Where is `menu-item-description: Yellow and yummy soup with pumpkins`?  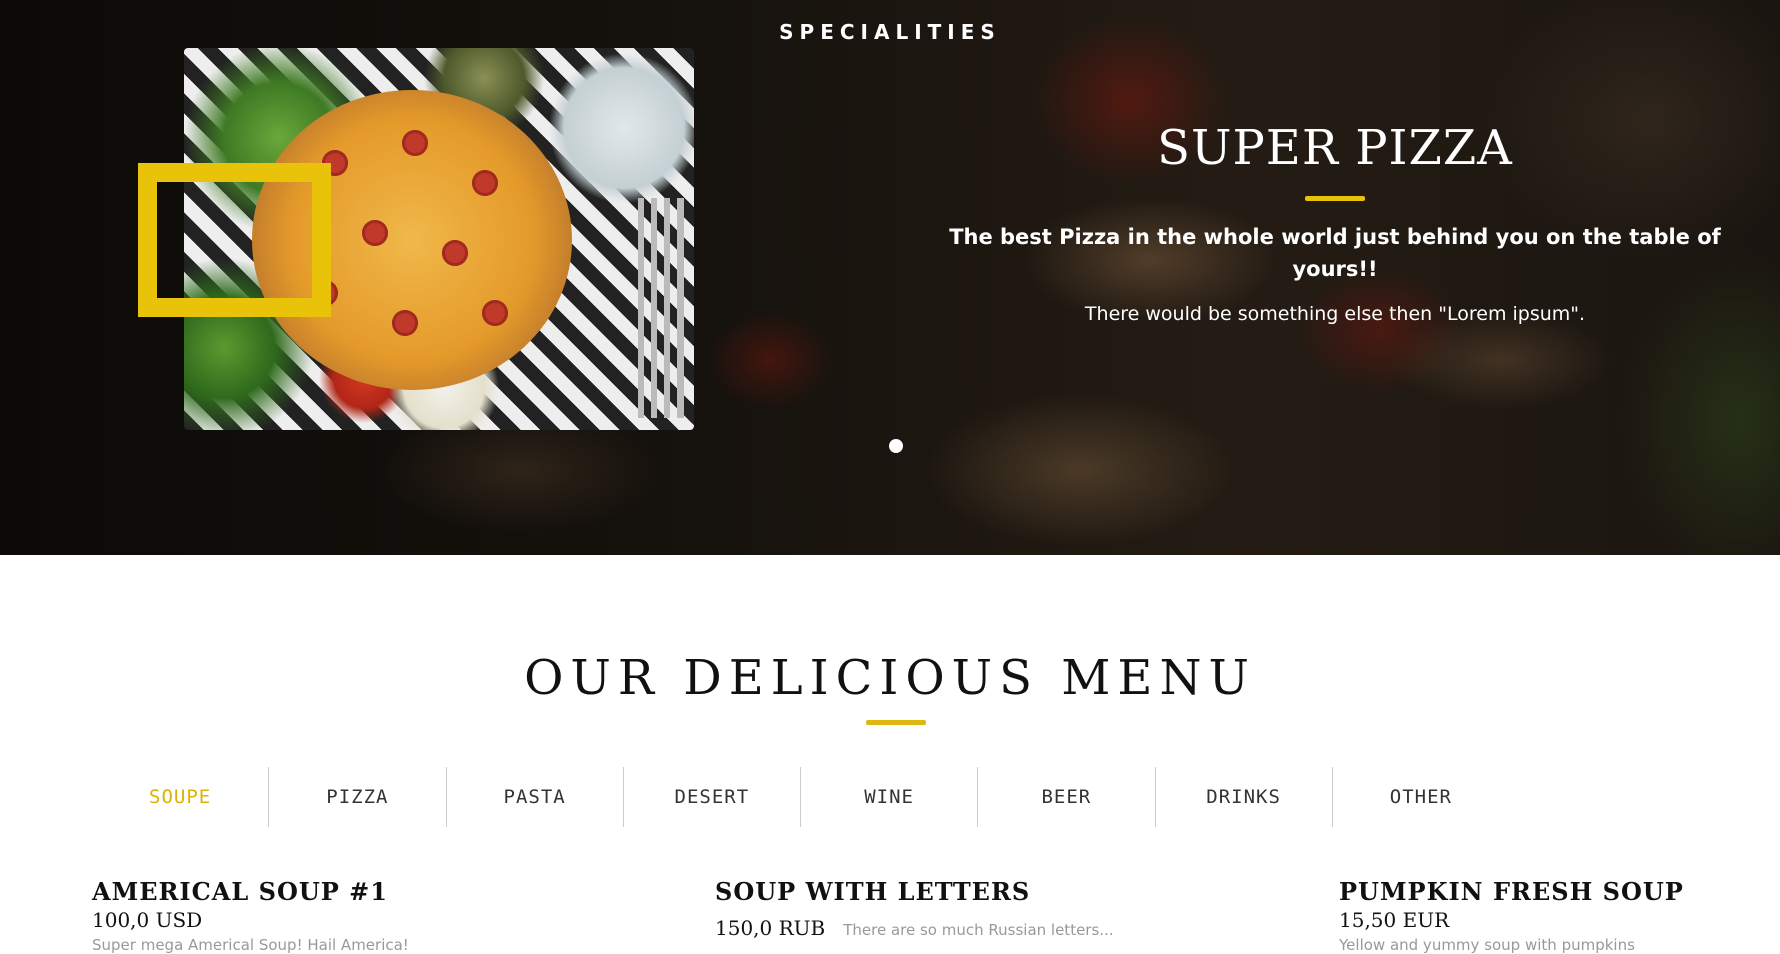
menu-item-description: Yellow and yummy soup with pumpkins is located at coordinates (1487, 945).